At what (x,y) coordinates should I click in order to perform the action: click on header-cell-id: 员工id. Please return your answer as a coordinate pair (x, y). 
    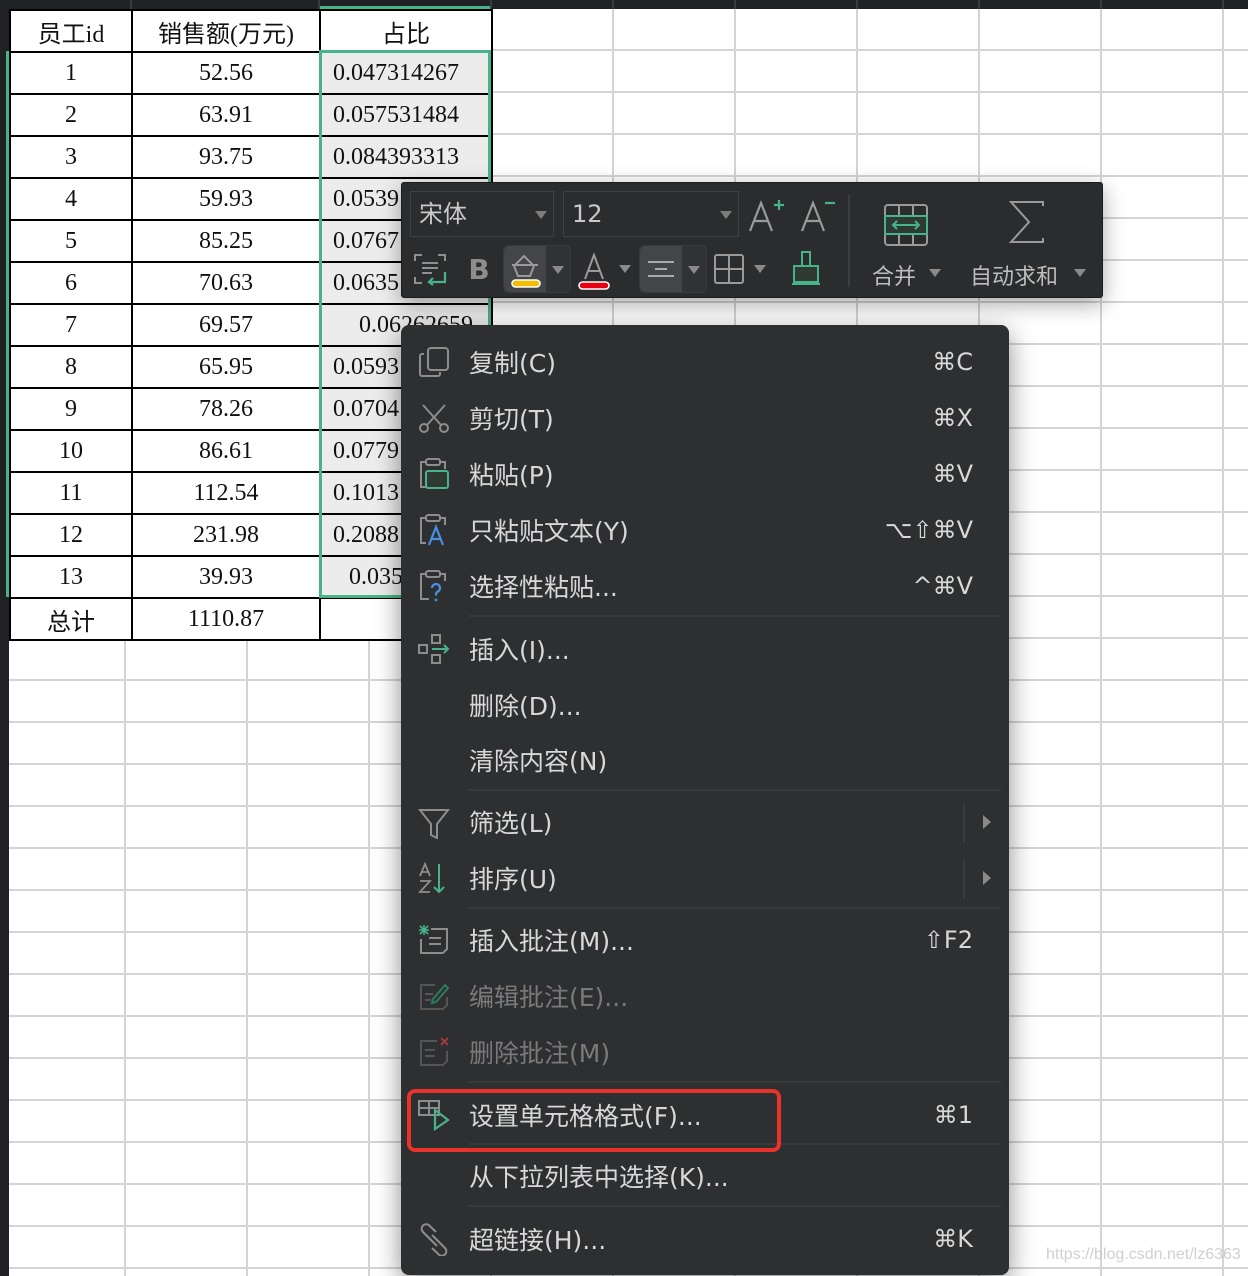
    Looking at the image, I should click on (71, 31).